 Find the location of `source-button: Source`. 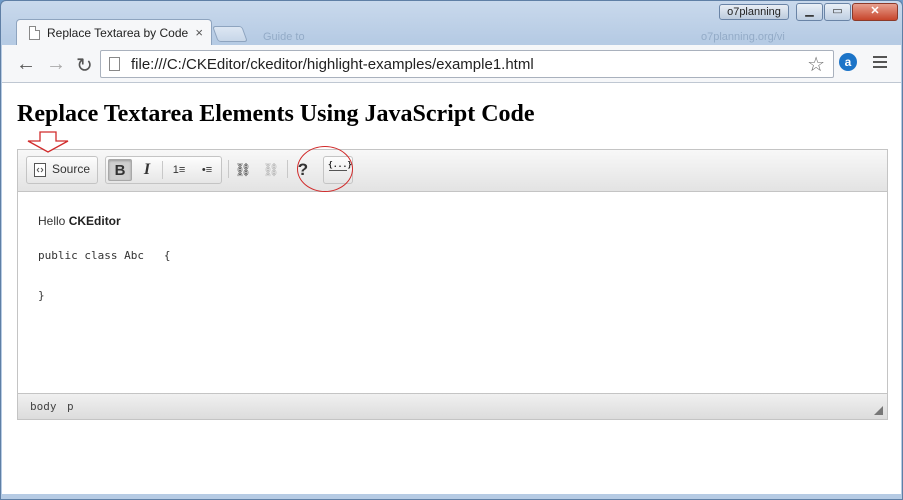

source-button: Source is located at coordinates (62, 170).